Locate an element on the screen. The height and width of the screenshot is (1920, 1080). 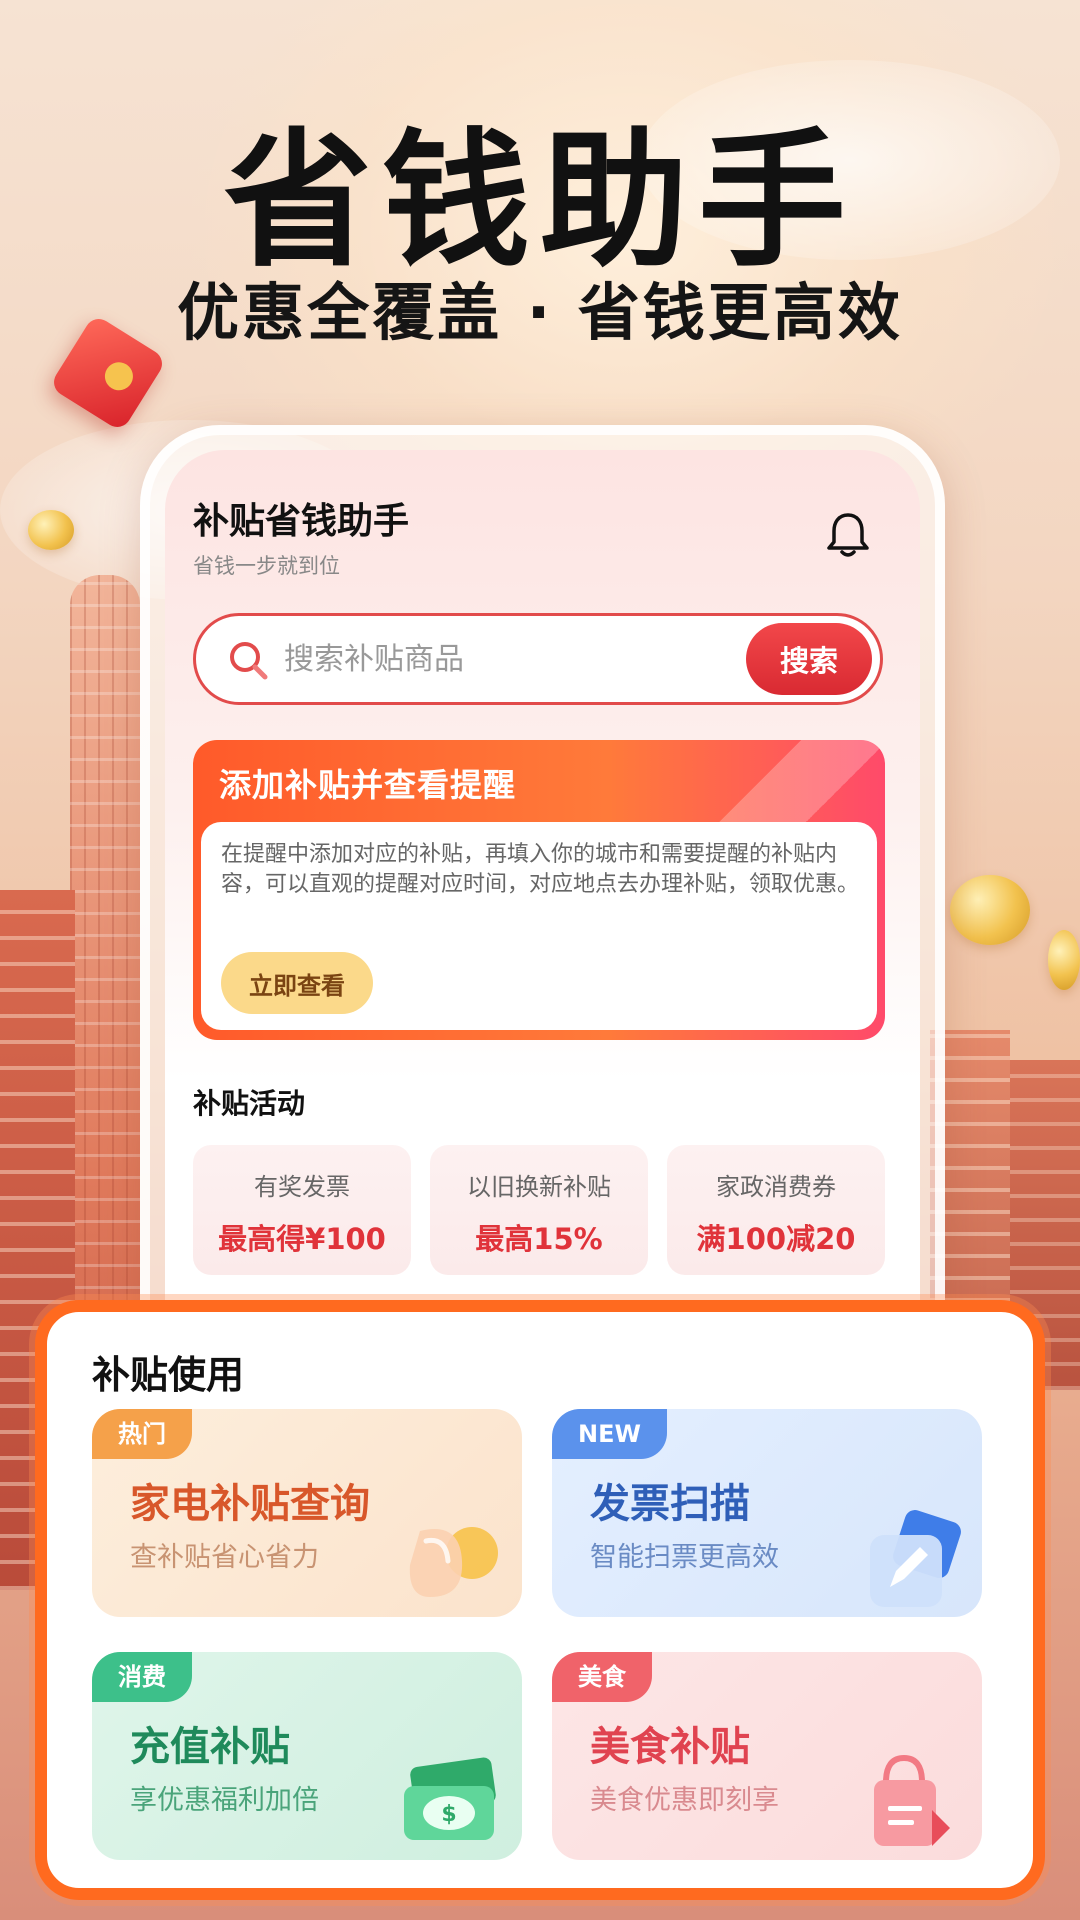
tile-subtitle: 美食优惠即刻享 is located at coordinates (684, 1800).